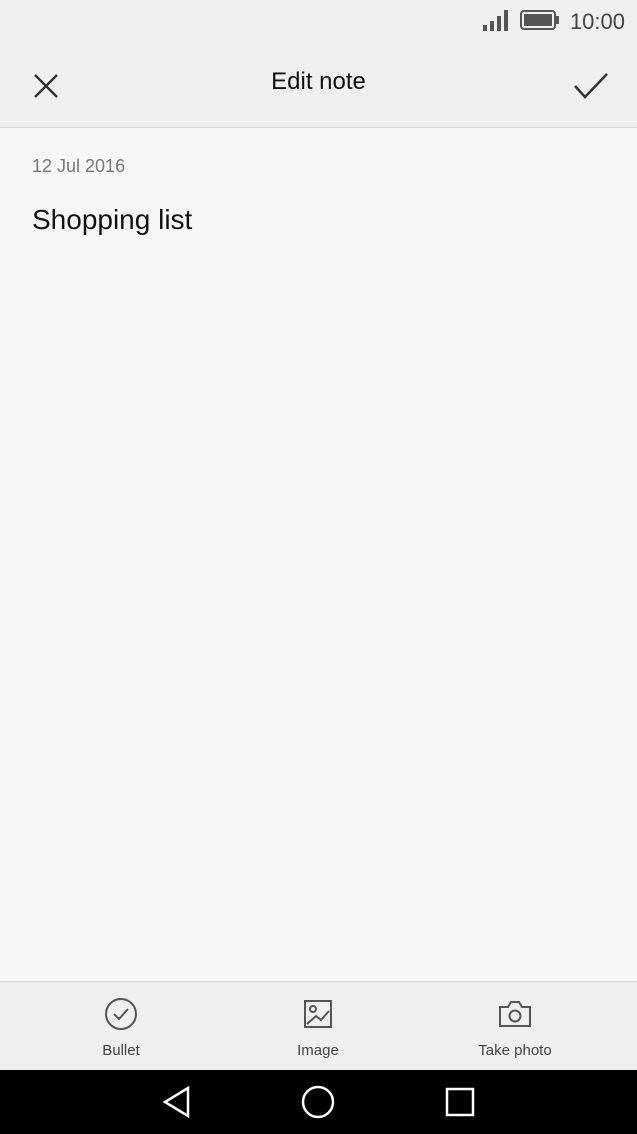 This screenshot has height=1134, width=637. I want to click on checkmark-circle-icon, so click(121, 1014).